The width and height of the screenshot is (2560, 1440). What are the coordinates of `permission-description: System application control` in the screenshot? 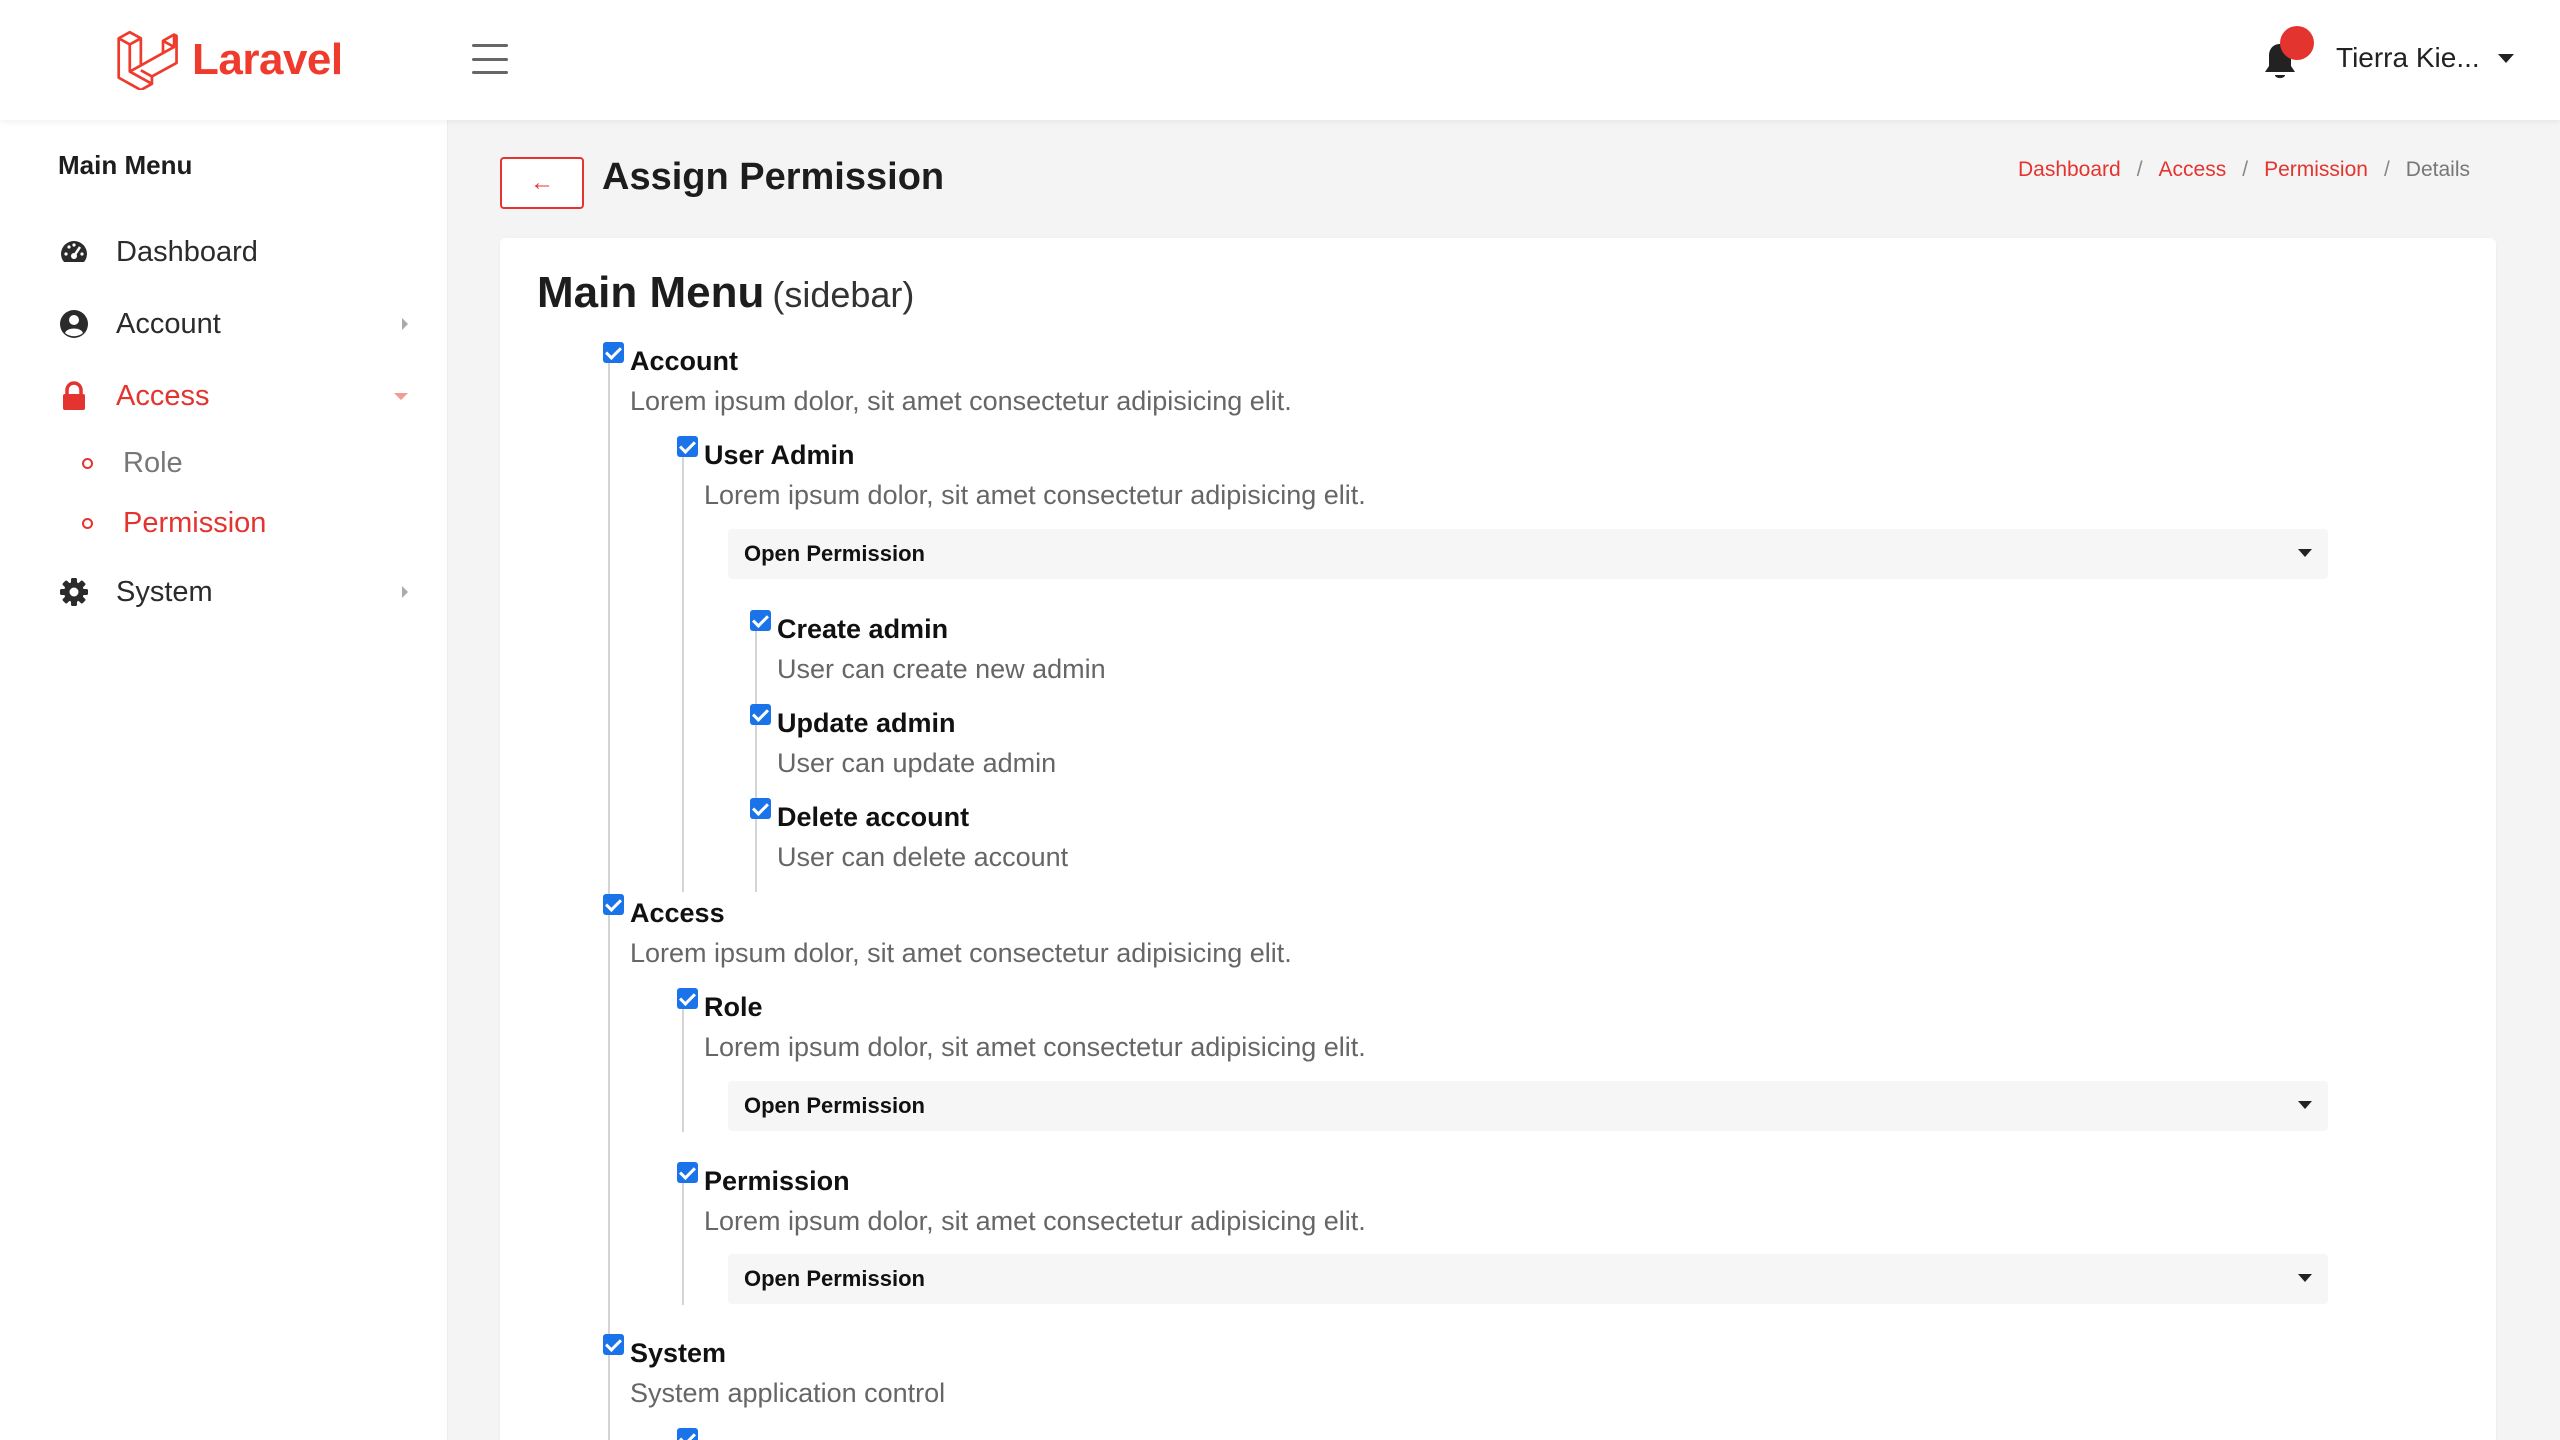 It's located at (788, 1393).